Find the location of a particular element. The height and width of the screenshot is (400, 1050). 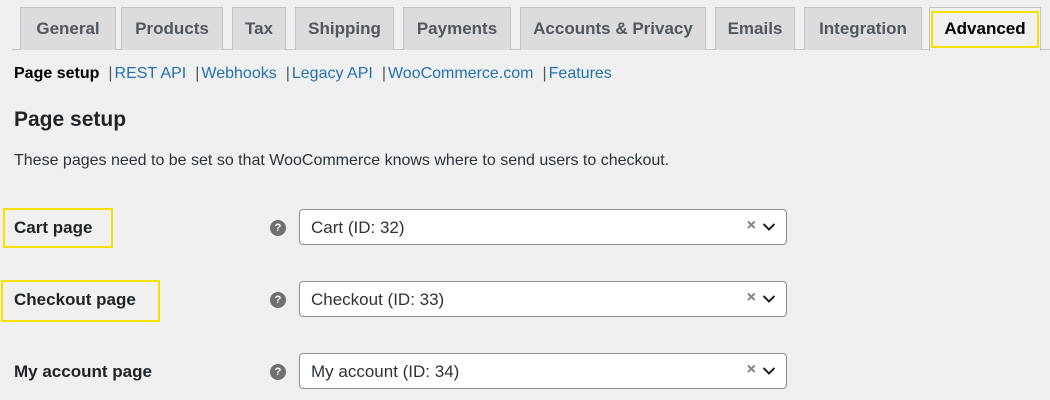

cart-page-select: Cart (ID: 32) × is located at coordinates (543, 227).